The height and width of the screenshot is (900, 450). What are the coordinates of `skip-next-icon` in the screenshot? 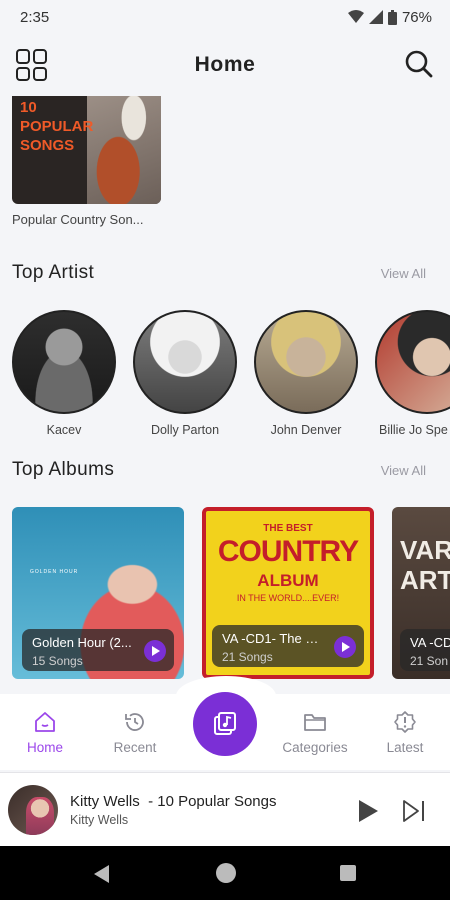 It's located at (414, 811).